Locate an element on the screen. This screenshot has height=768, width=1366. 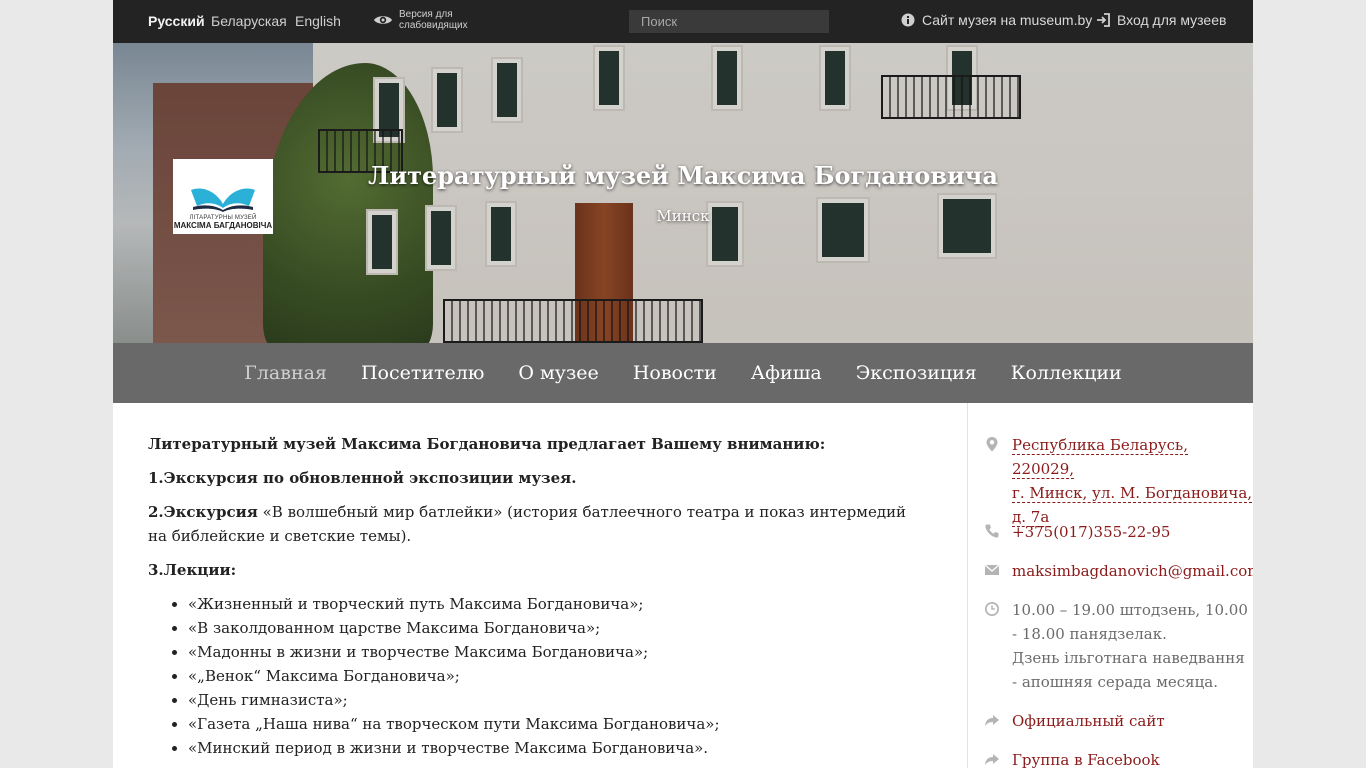
facebook-link: Группа в Facebook is located at coordinates (1086, 758).